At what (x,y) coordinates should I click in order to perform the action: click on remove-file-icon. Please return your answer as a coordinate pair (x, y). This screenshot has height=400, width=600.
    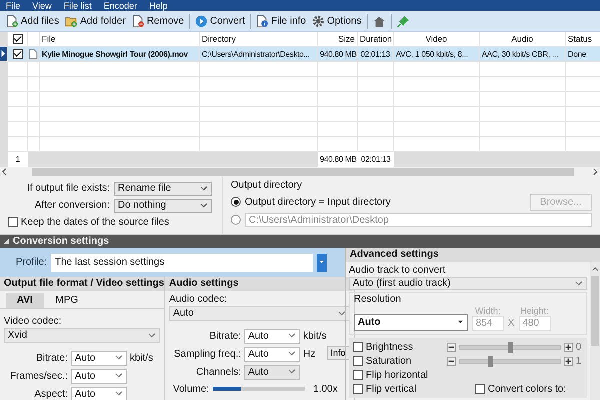
    Looking at the image, I should click on (138, 21).